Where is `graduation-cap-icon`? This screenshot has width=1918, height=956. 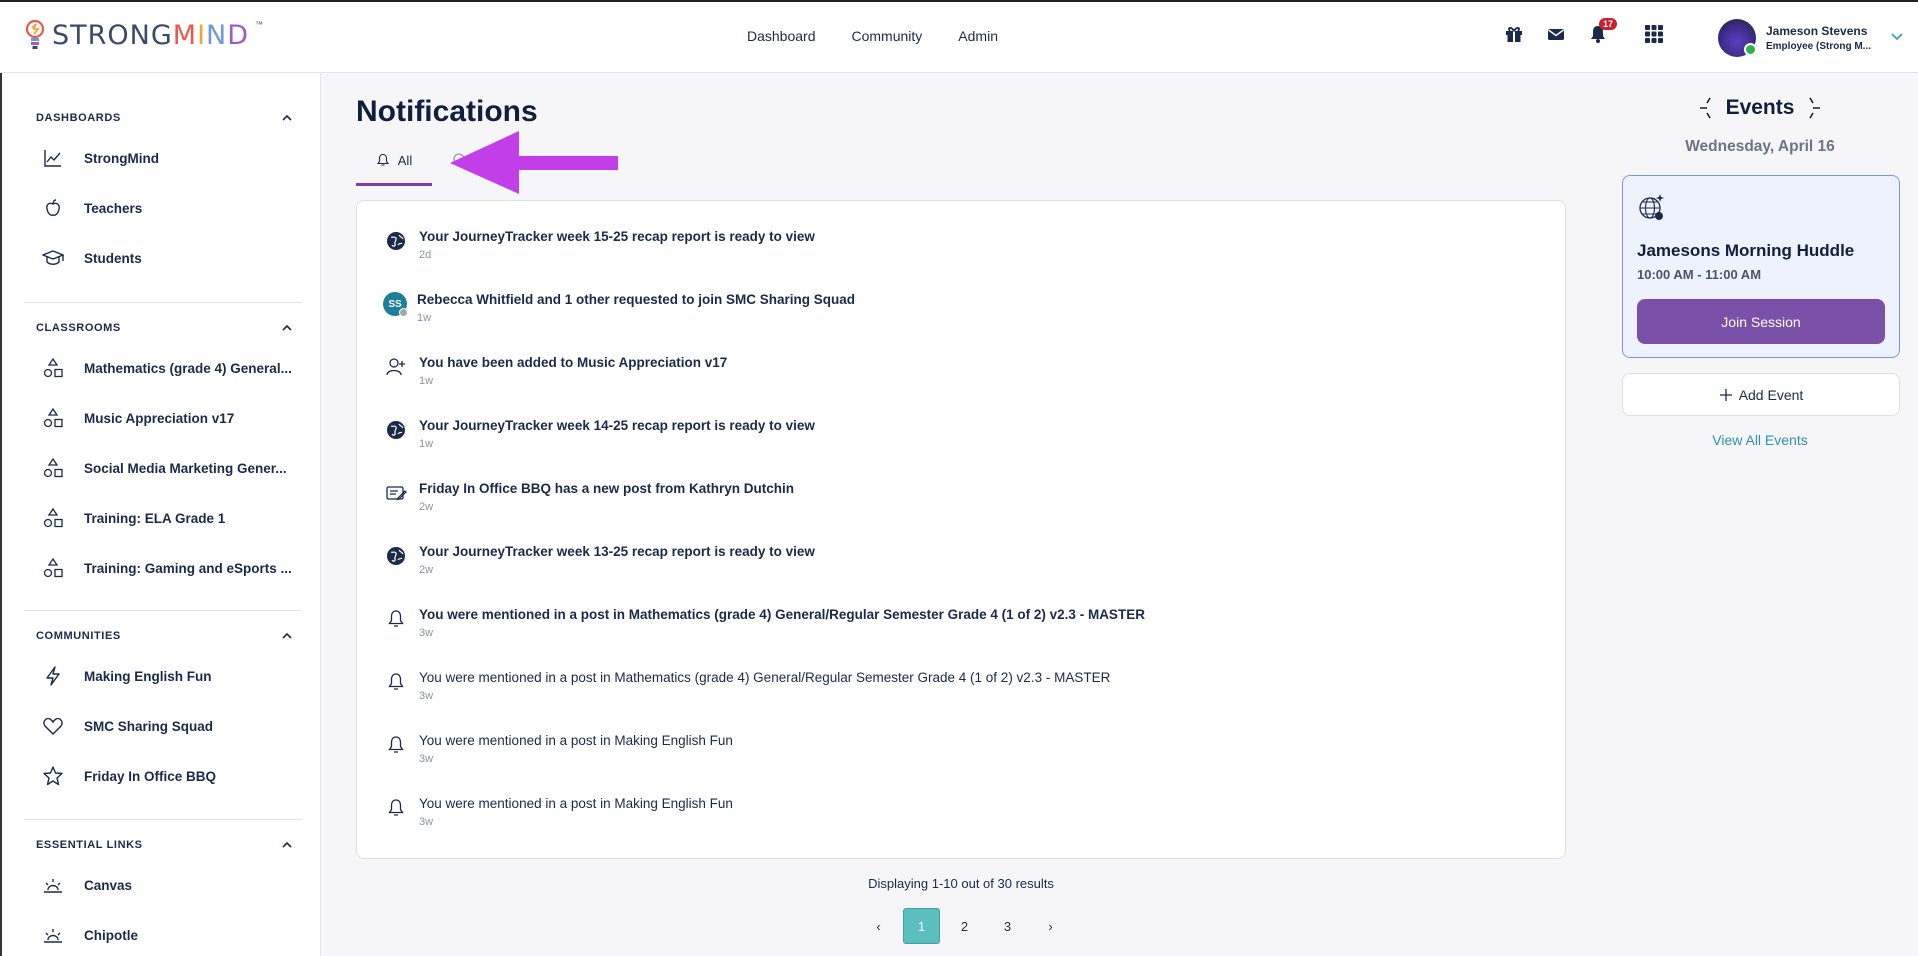 graduation-cap-icon is located at coordinates (53, 257).